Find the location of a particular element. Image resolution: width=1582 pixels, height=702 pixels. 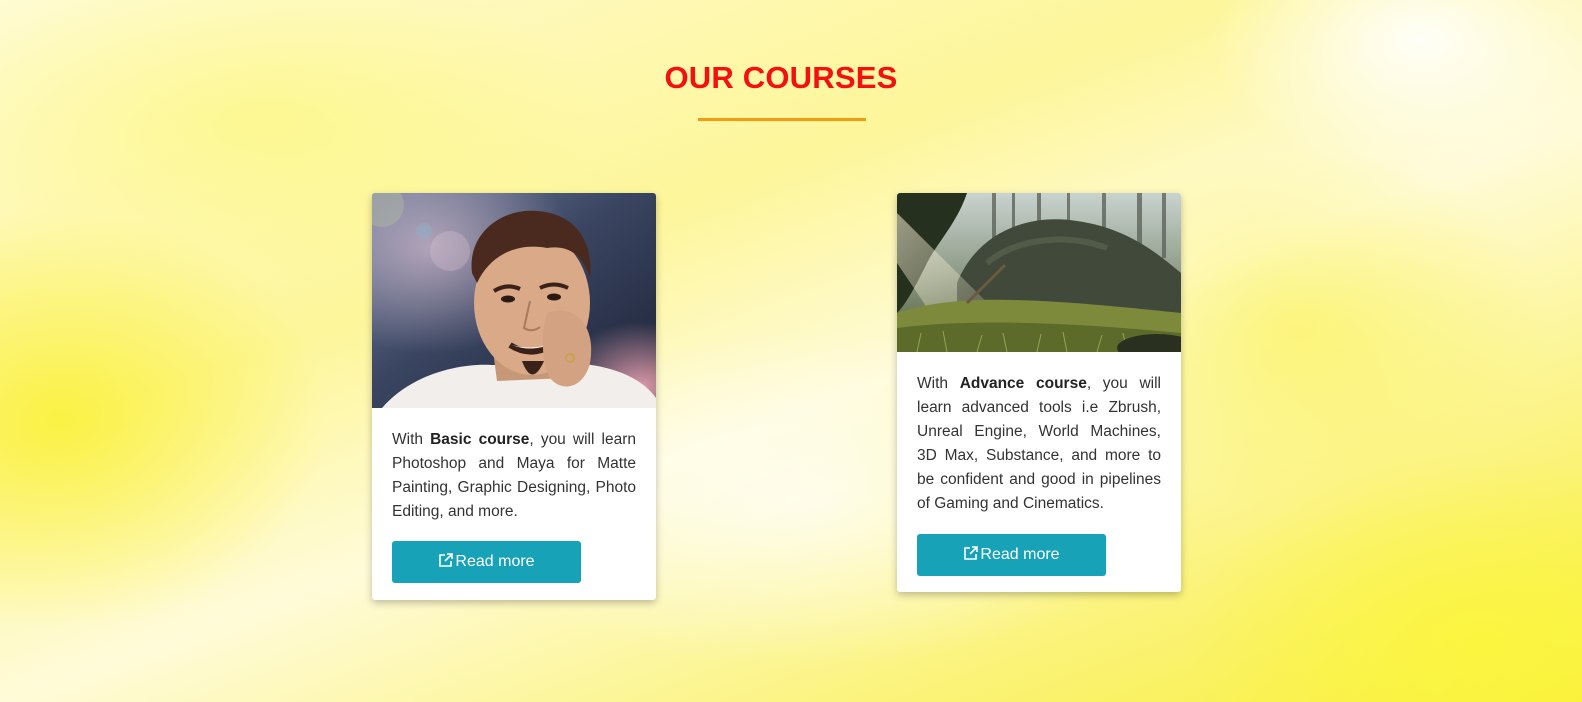

read-more-button-advance: Read more is located at coordinates (1011, 555).